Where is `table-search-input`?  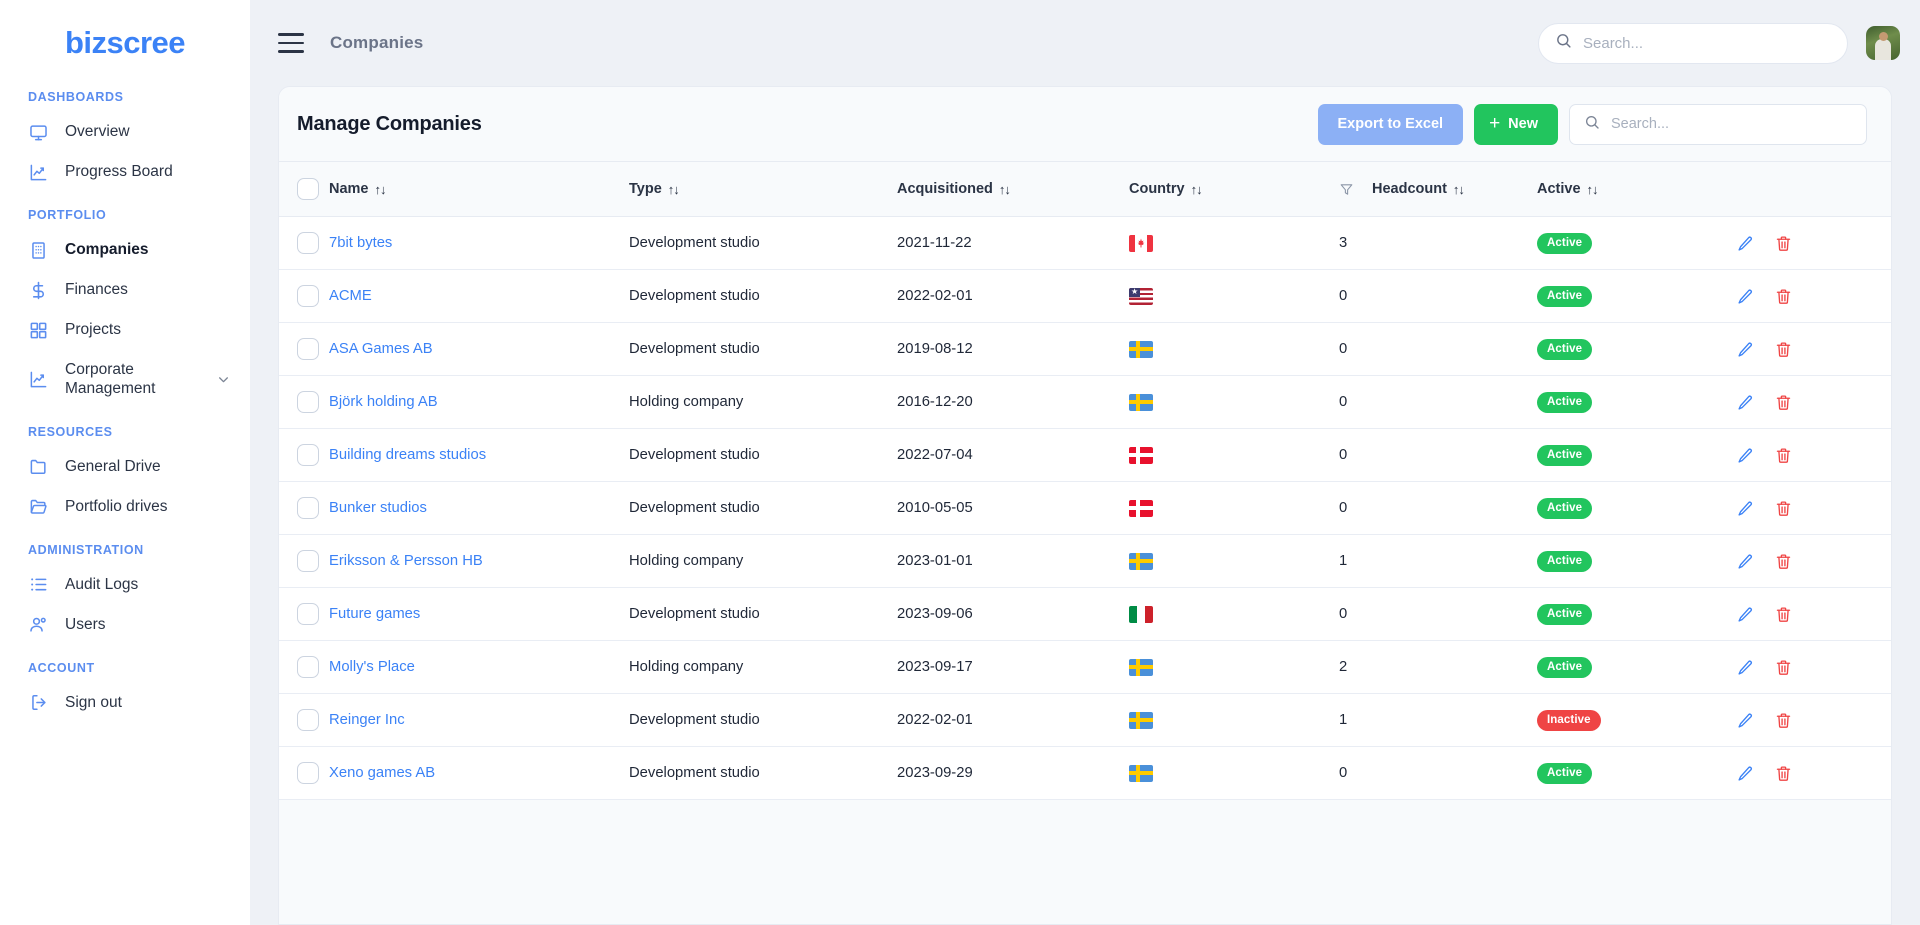 table-search-input is located at coordinates (1731, 124).